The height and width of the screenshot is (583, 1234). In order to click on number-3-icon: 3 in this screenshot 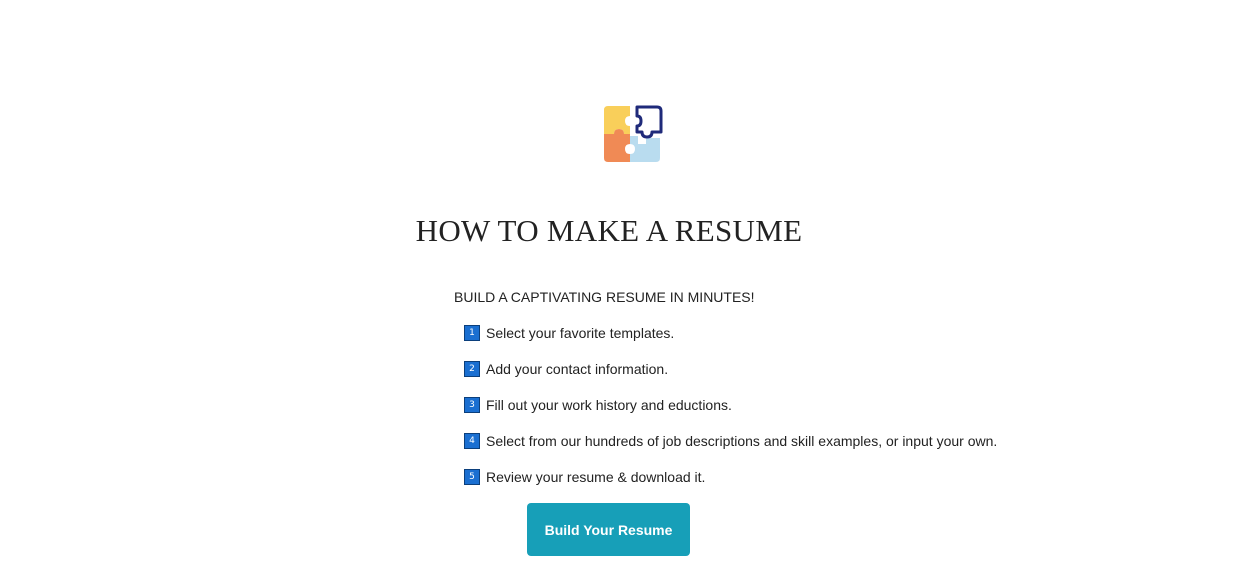, I will do `click(472, 405)`.